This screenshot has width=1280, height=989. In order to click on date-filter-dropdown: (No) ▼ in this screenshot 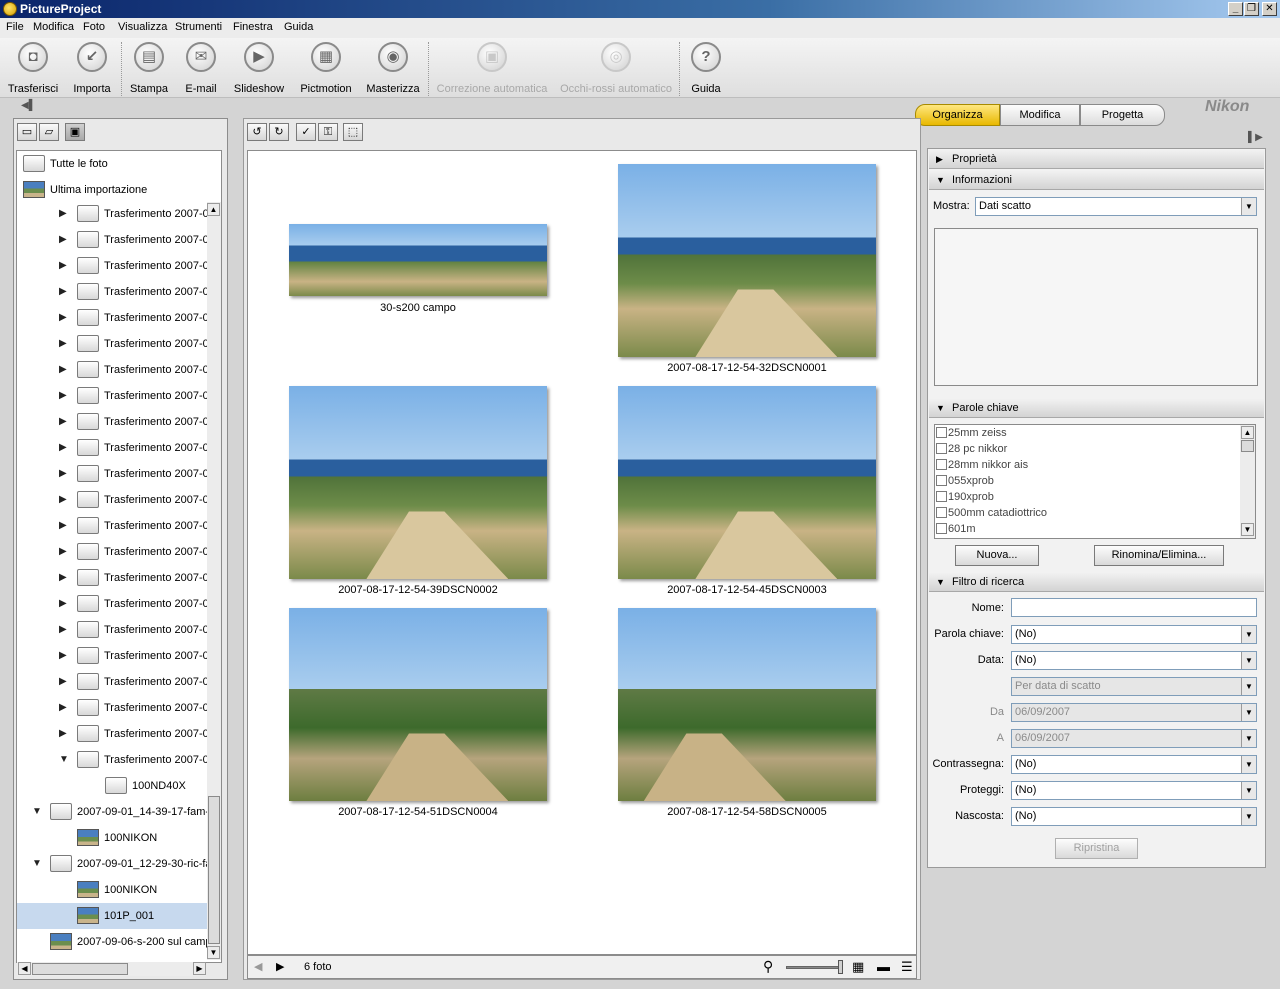, I will do `click(1134, 660)`.